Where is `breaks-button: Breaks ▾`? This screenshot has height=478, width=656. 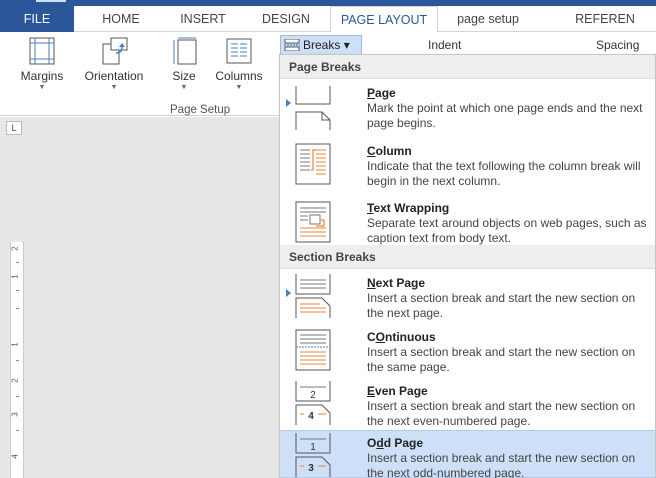
breaks-button: Breaks ▾ is located at coordinates (321, 45).